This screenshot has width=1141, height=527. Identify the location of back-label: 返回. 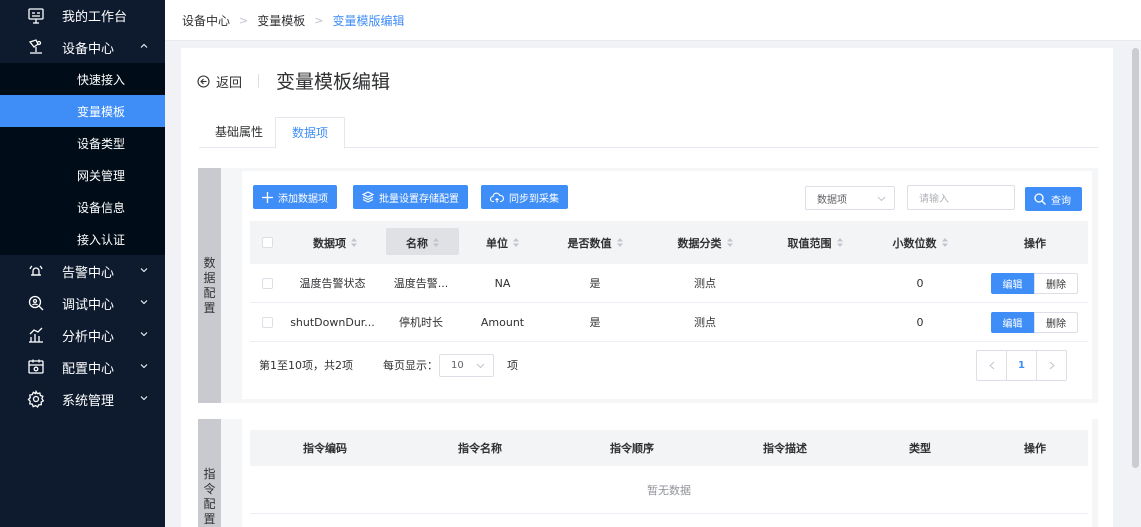
(229, 83).